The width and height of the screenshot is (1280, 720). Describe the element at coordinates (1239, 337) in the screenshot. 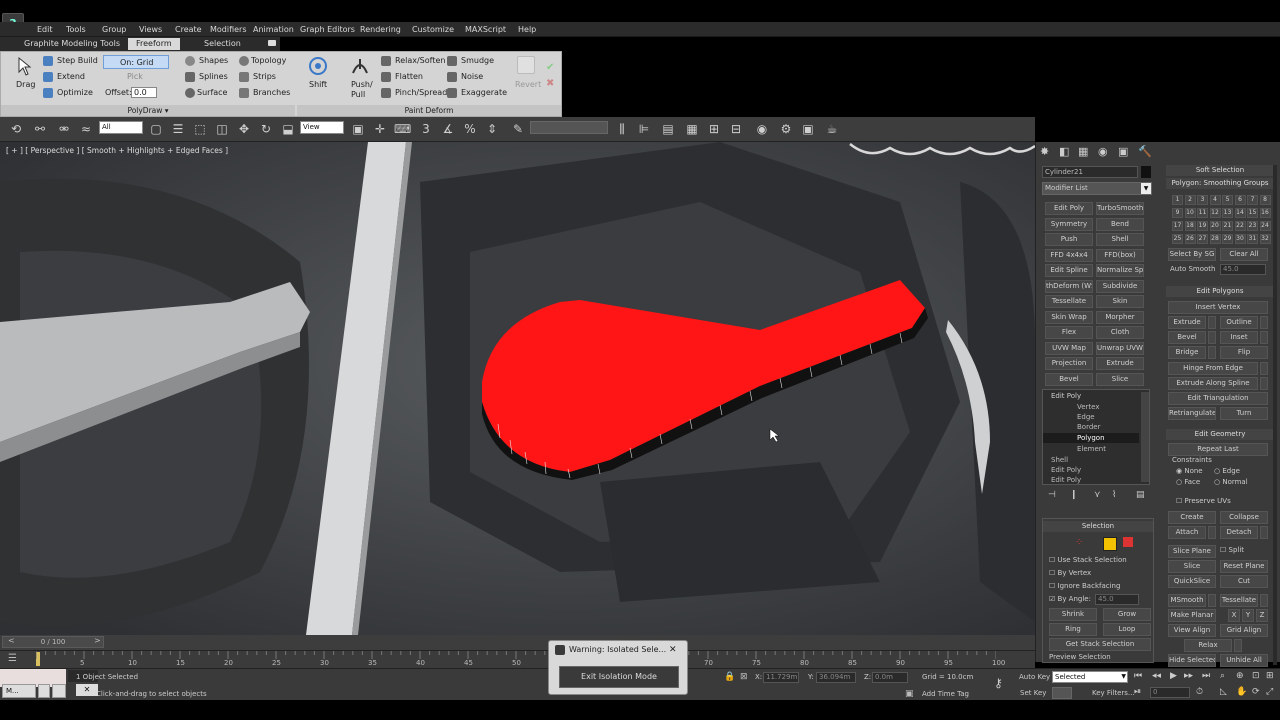

I see `inset-button: Inset` at that location.